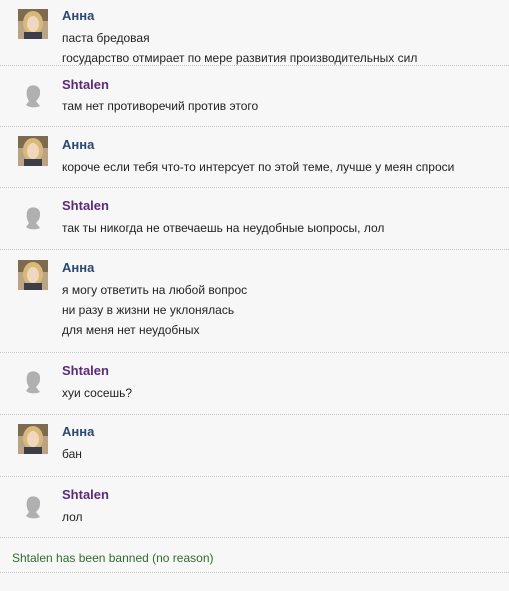  What do you see at coordinates (155, 290) in the screenshot?
I see `message-text: я могу ответить на любой вопрос` at bounding box center [155, 290].